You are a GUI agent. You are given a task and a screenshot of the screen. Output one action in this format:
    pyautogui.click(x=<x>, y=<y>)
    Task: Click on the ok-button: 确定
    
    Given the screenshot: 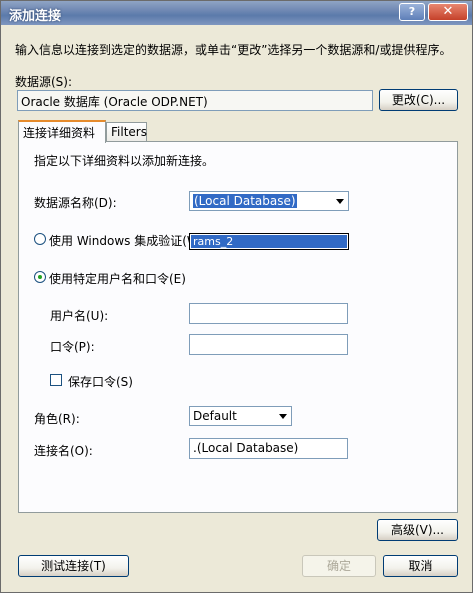 What is the action you would take?
    pyautogui.click(x=339, y=566)
    